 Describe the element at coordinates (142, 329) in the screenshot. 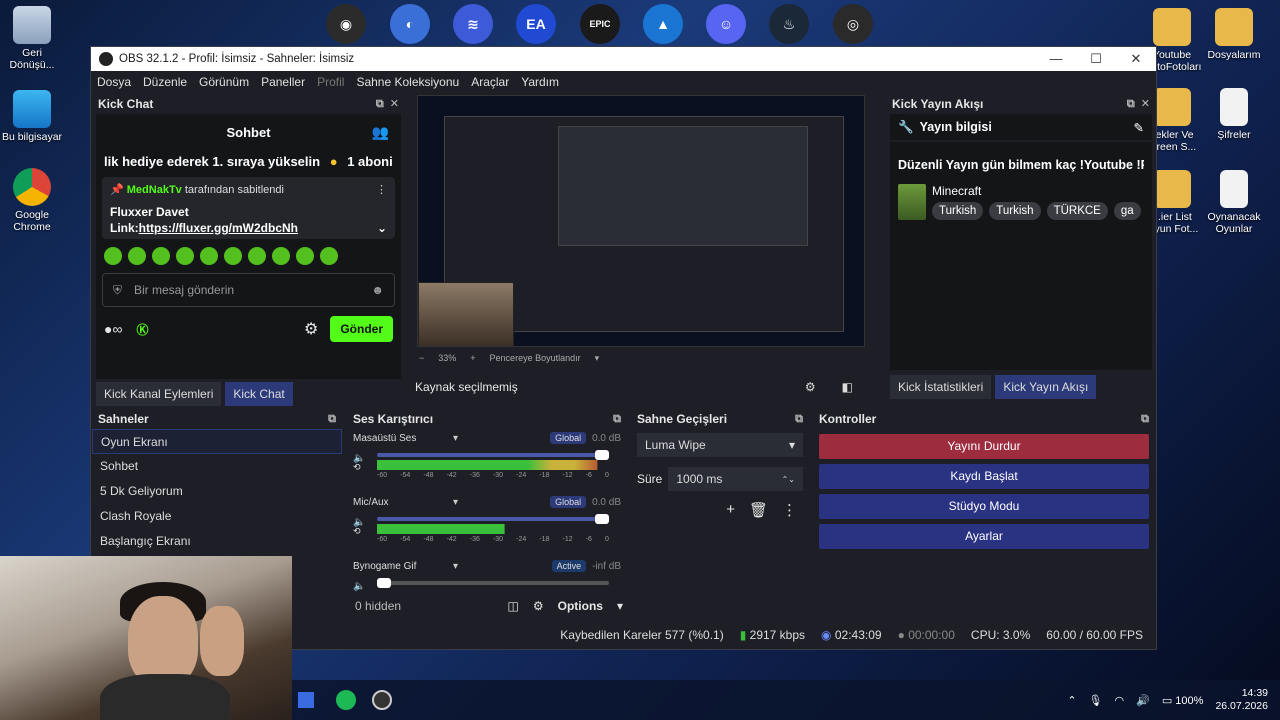

I see `kick-logo-icon: Ⓚ` at that location.